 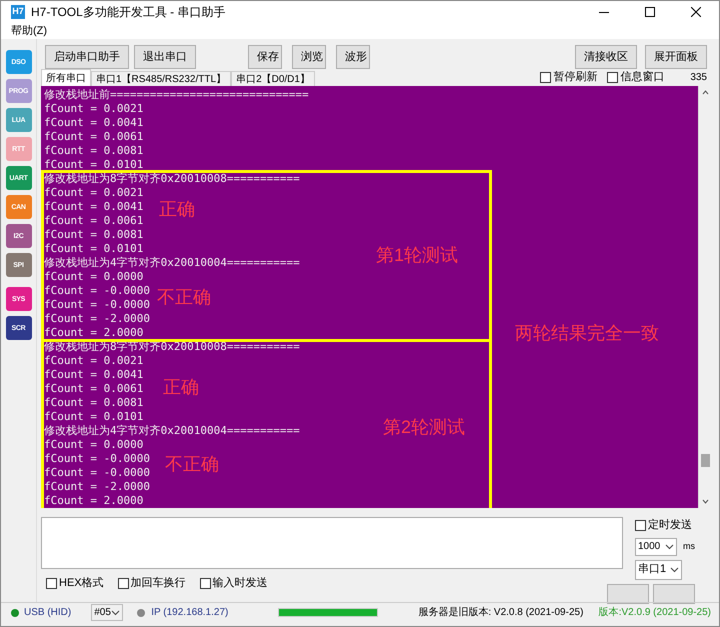 What do you see at coordinates (689, 546) in the screenshot?
I see `unit-label: ms` at bounding box center [689, 546].